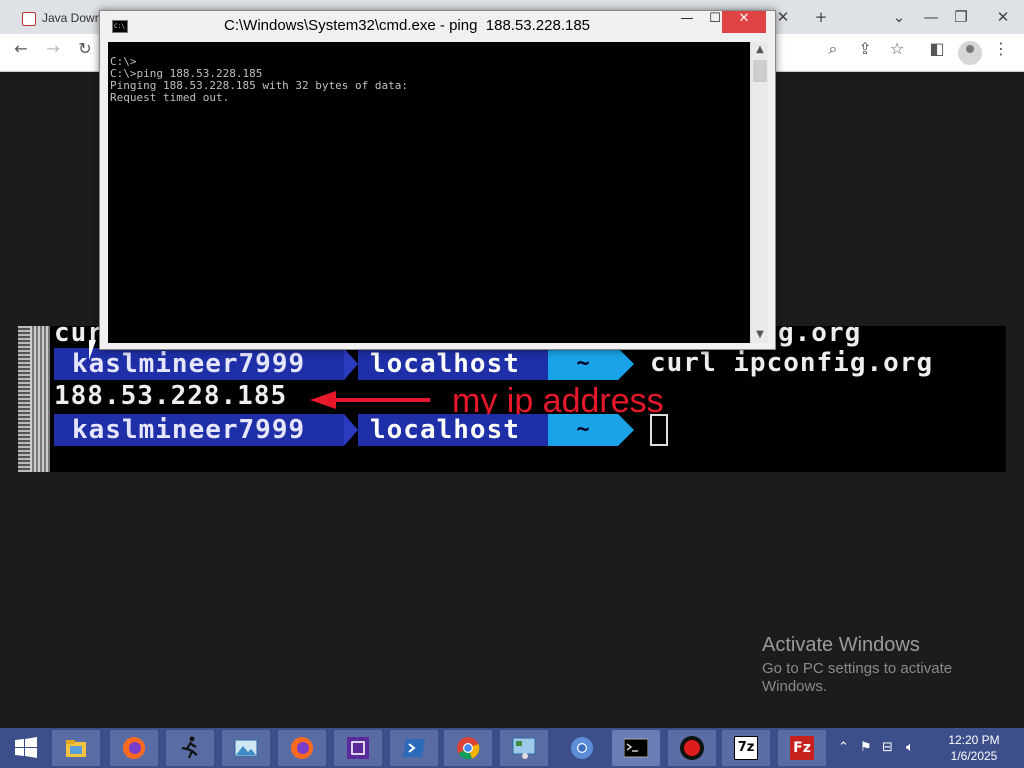 Image resolution: width=1024 pixels, height=768 pixels. Describe the element at coordinates (659, 430) in the screenshot. I see `terminal-cursor` at that location.